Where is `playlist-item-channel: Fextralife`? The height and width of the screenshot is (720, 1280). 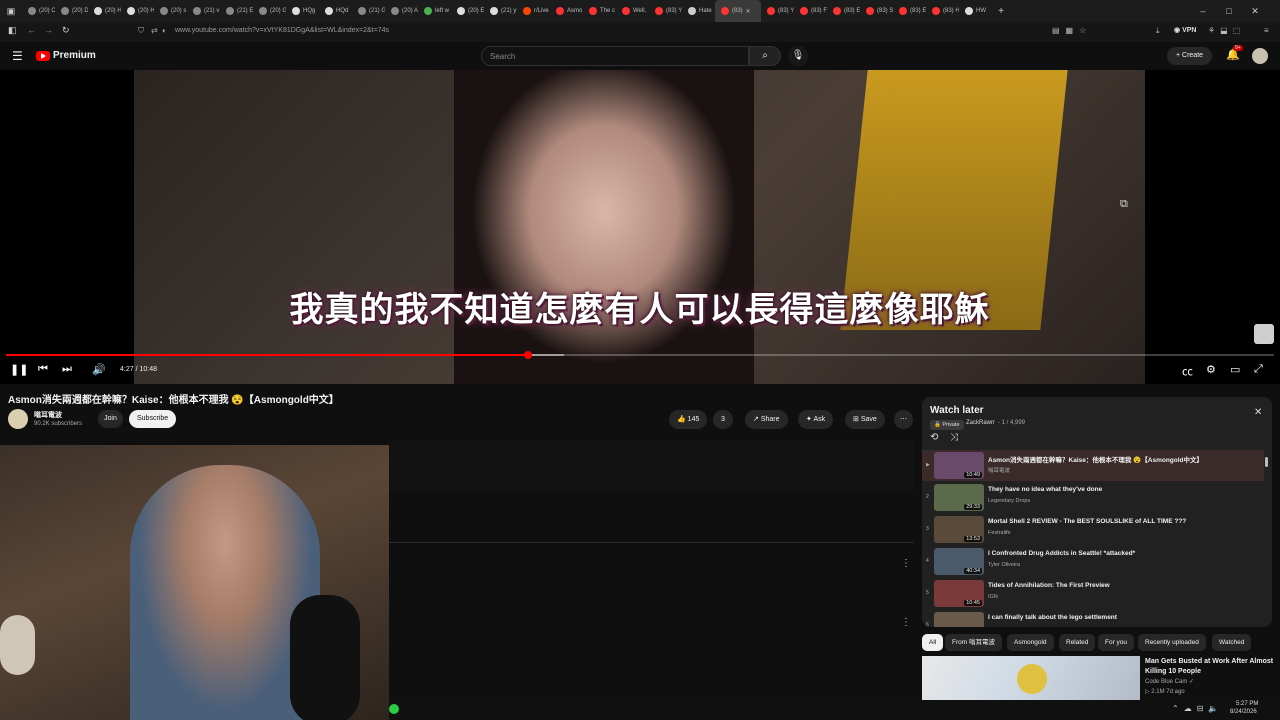 playlist-item-channel: Fextralife is located at coordinates (999, 533).